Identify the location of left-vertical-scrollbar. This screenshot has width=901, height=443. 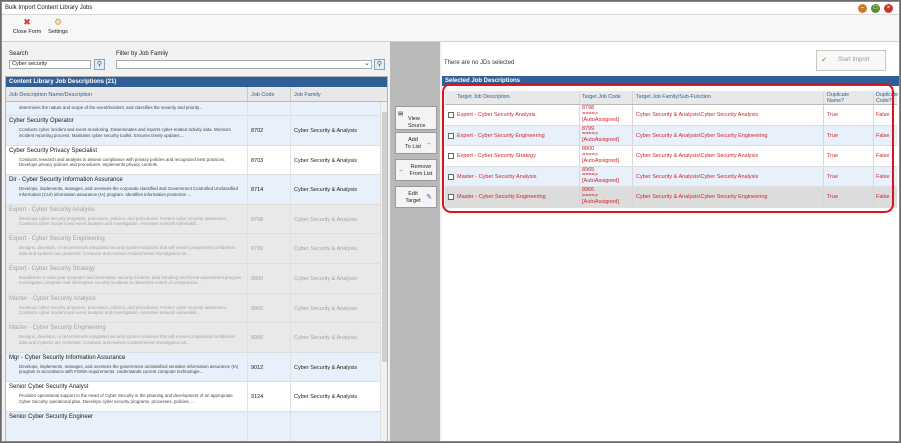
(383, 271).